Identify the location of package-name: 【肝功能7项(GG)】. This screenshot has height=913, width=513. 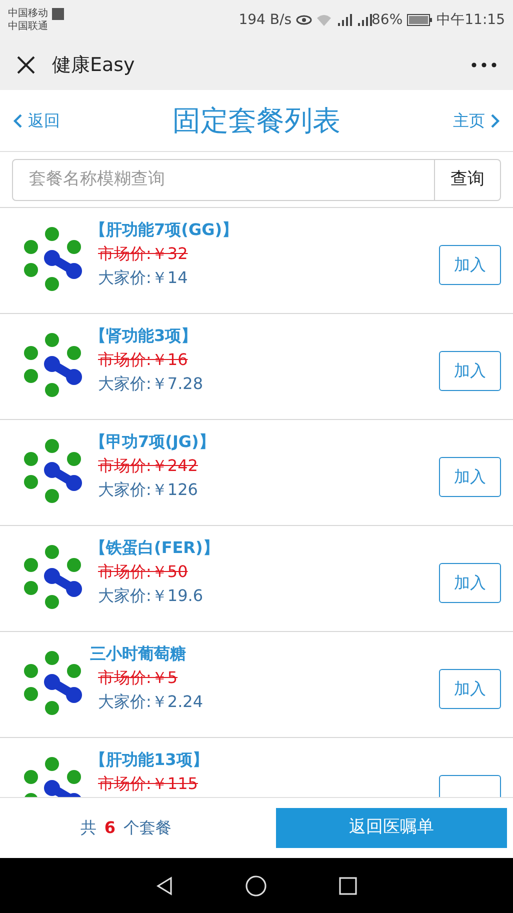
(165, 230).